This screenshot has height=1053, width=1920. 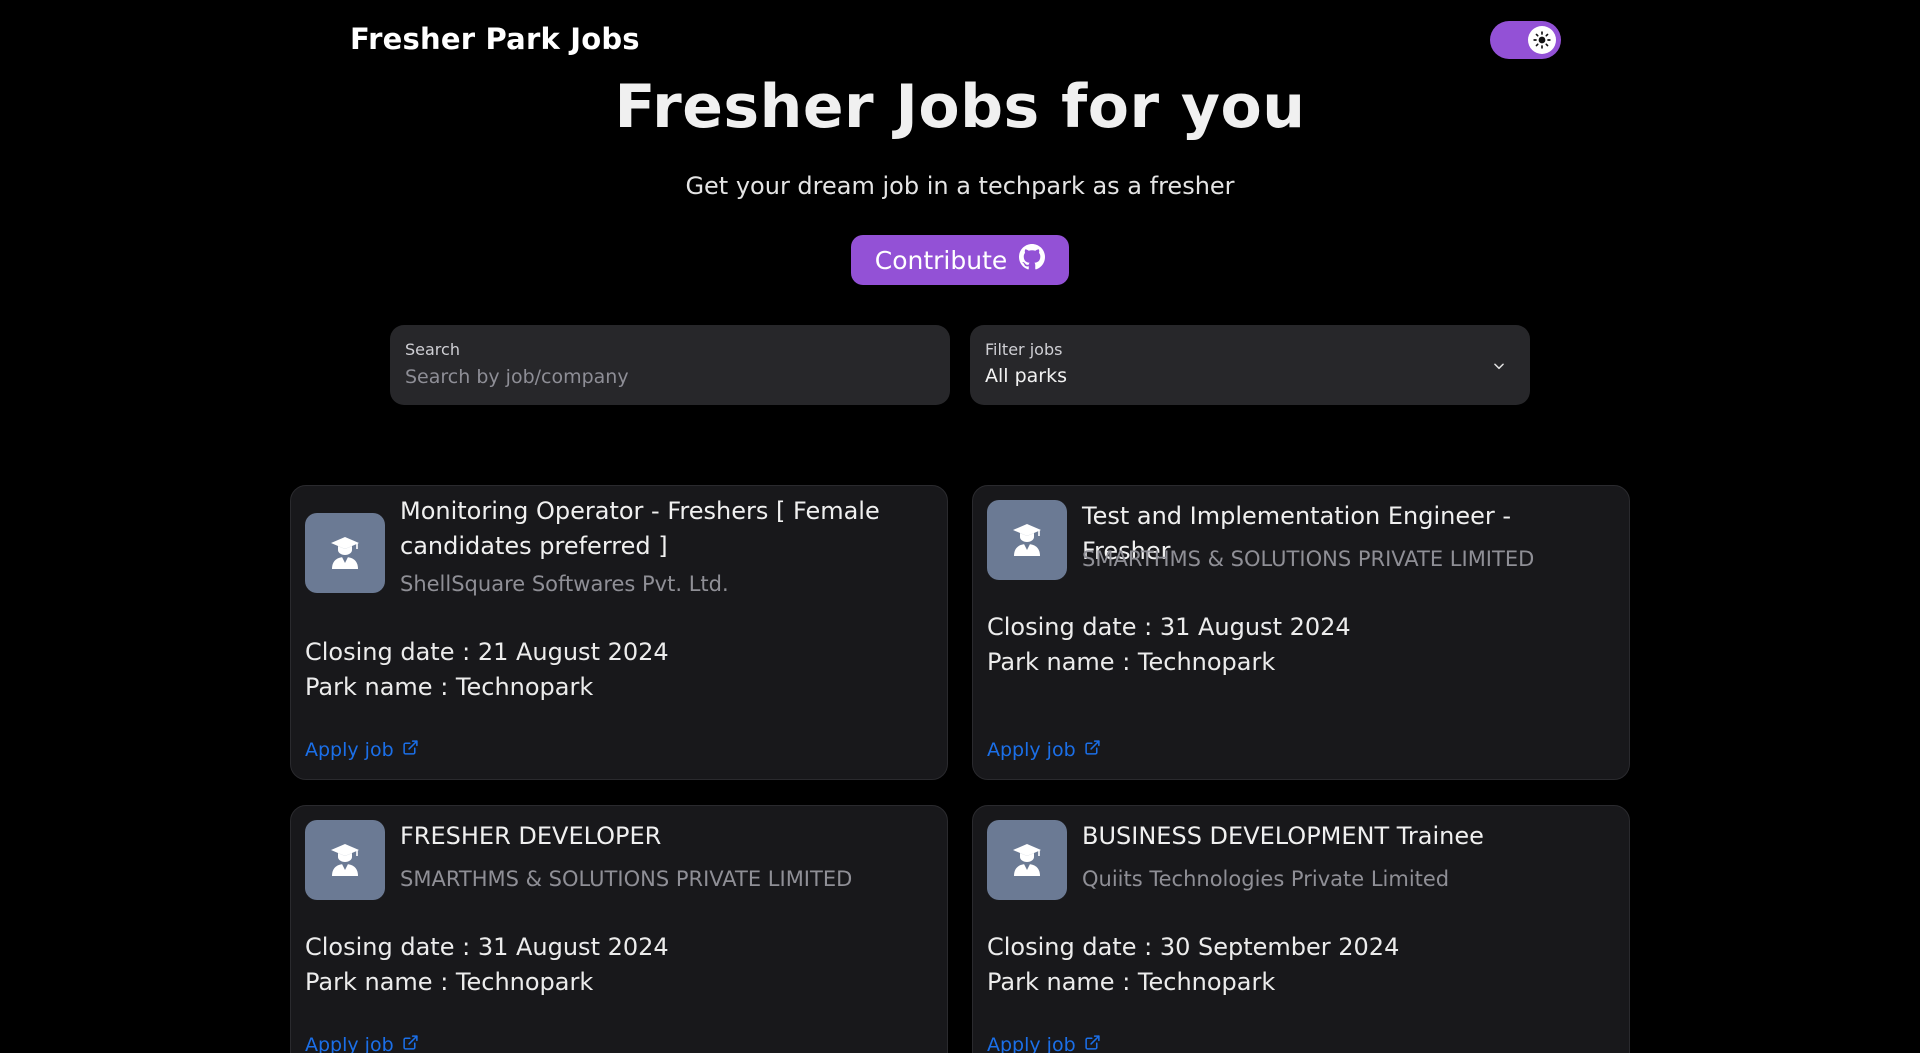 What do you see at coordinates (1026, 376) in the screenshot?
I see `filter-selected-value: All parks` at bounding box center [1026, 376].